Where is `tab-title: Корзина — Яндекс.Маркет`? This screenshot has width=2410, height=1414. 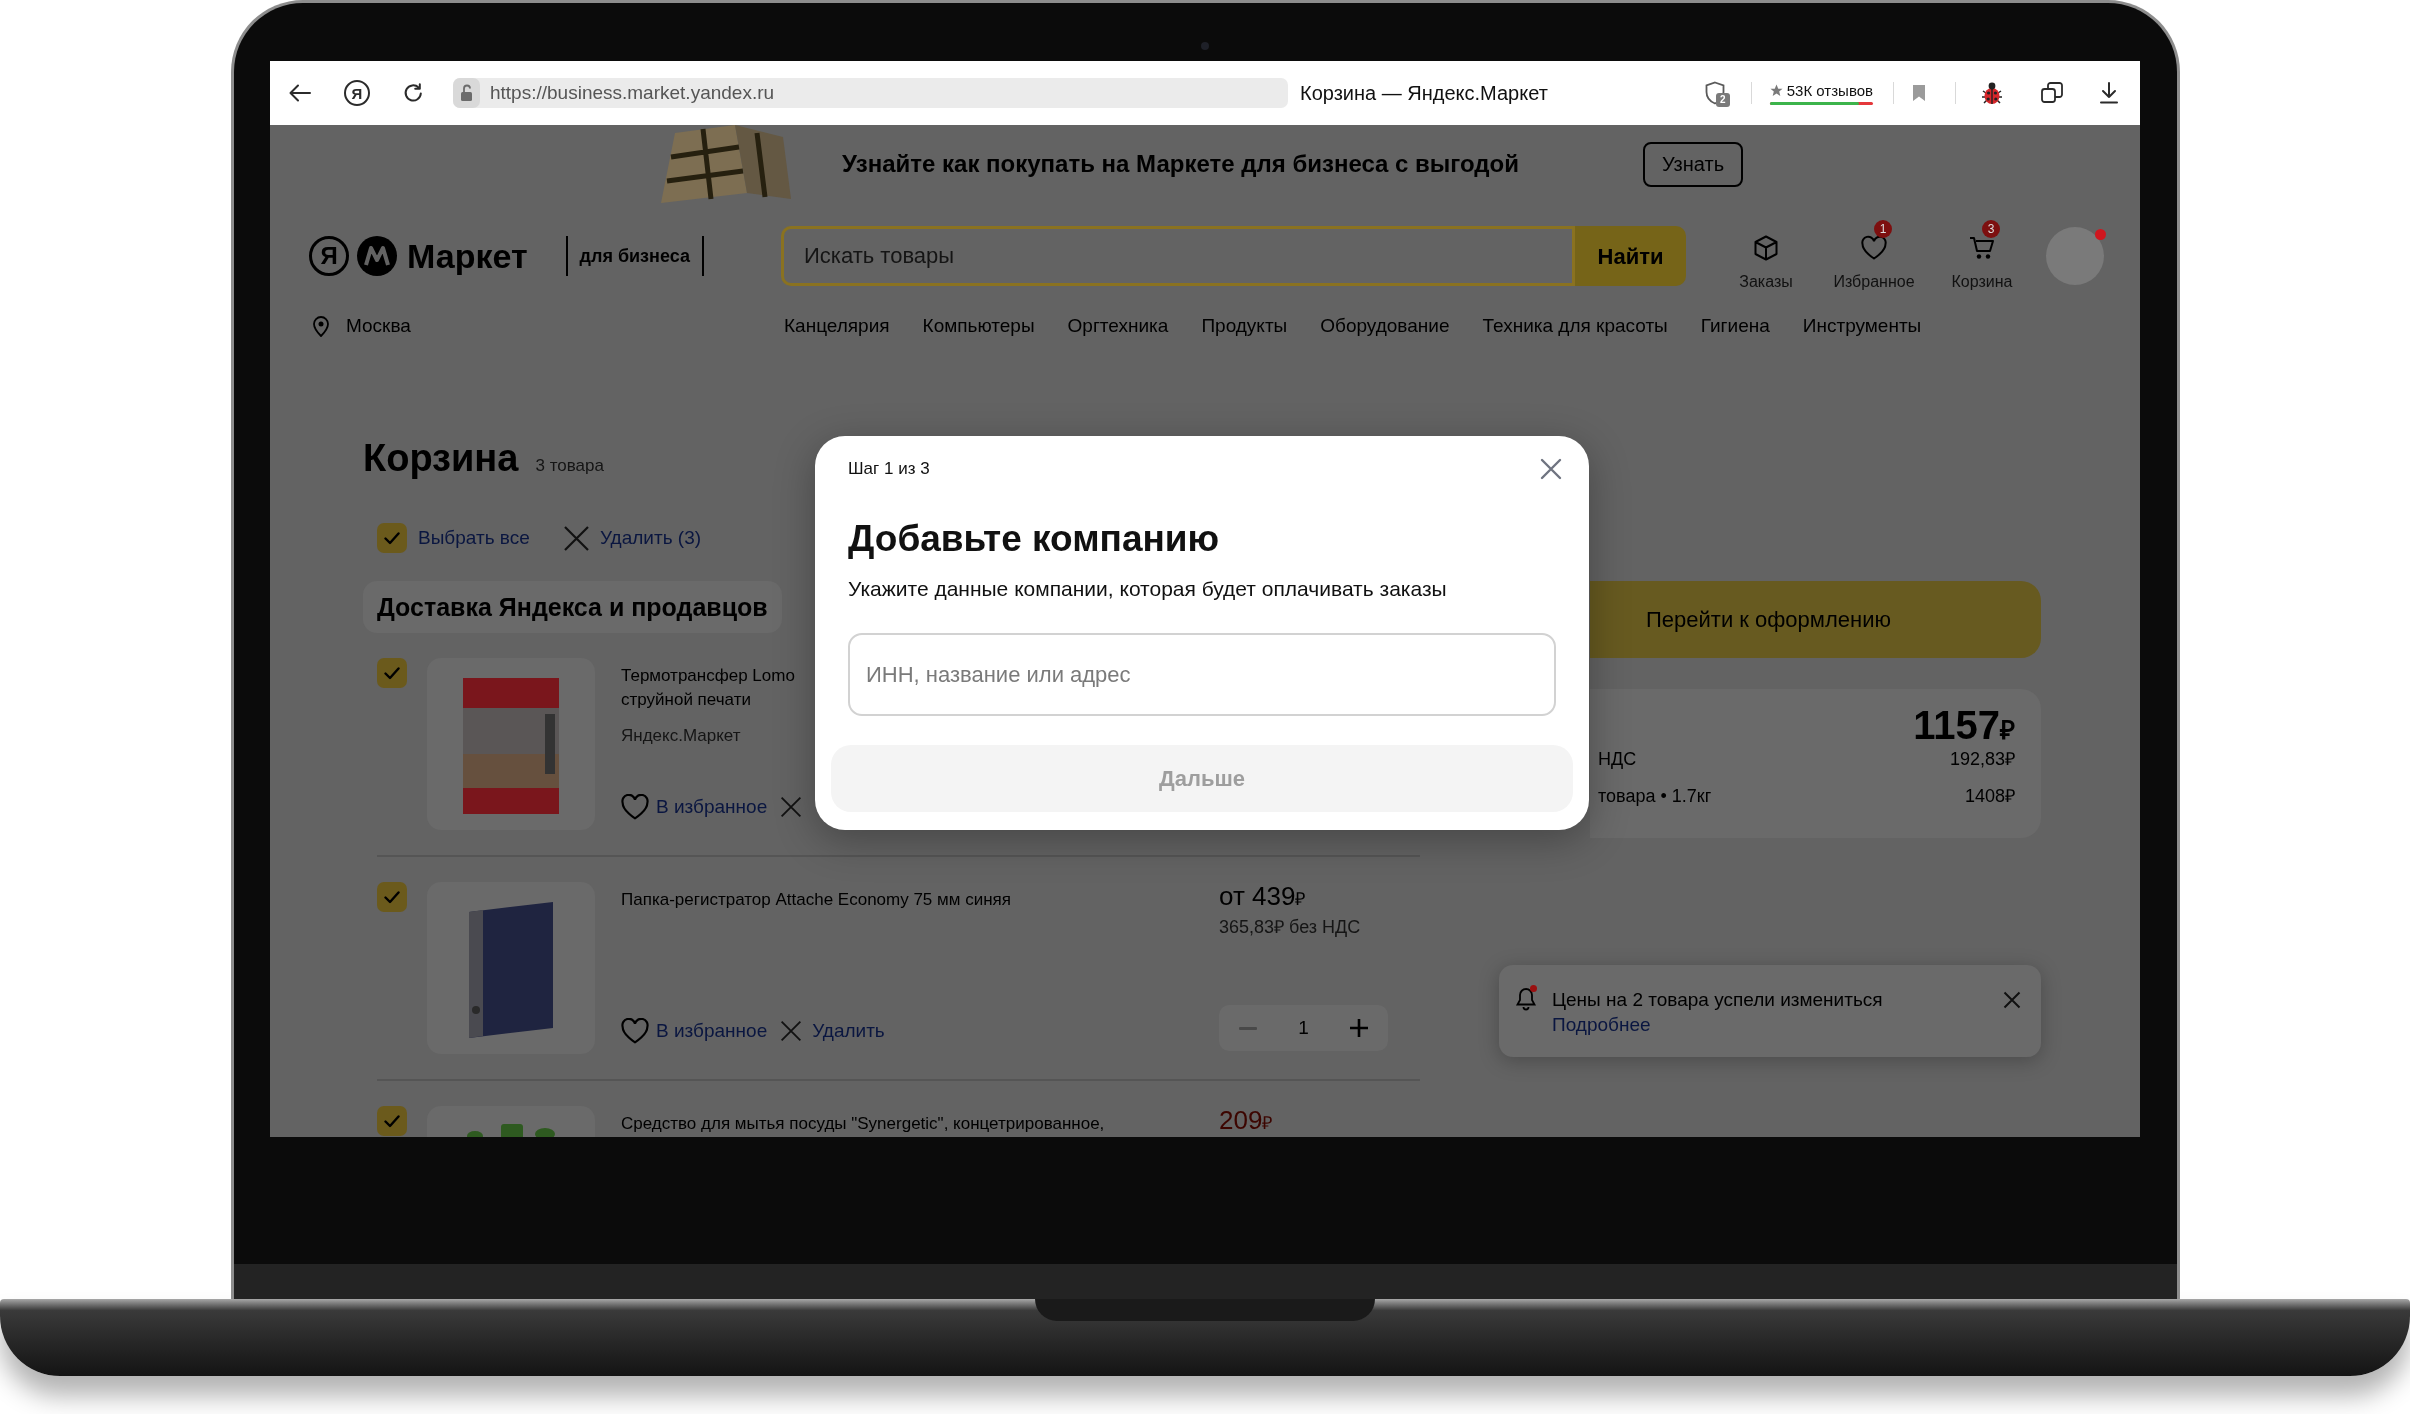 tab-title: Корзина — Яндекс.Маркет is located at coordinates (1424, 93).